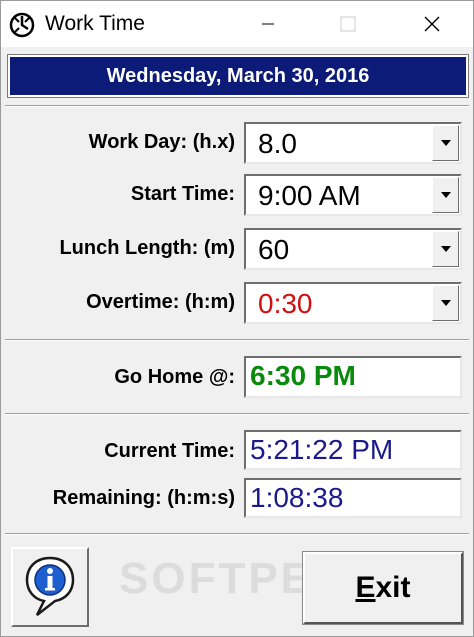  Describe the element at coordinates (322, 449) in the screenshot. I see `current-time-value: 5:21:22 PM` at that location.